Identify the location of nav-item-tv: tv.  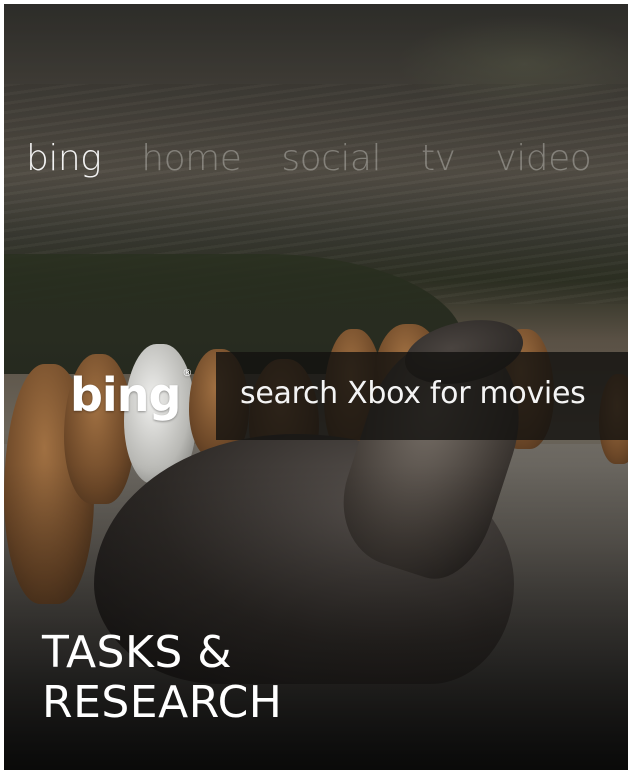
(438, 158).